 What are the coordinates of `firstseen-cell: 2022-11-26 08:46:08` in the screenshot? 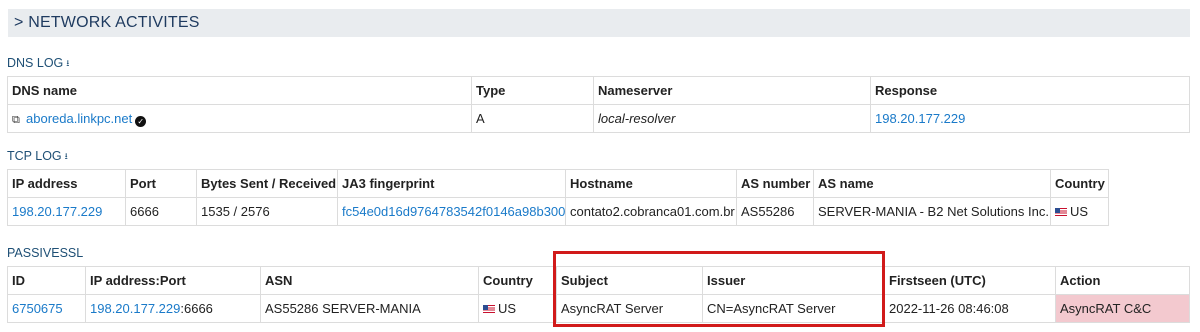 It's located at (970, 308).